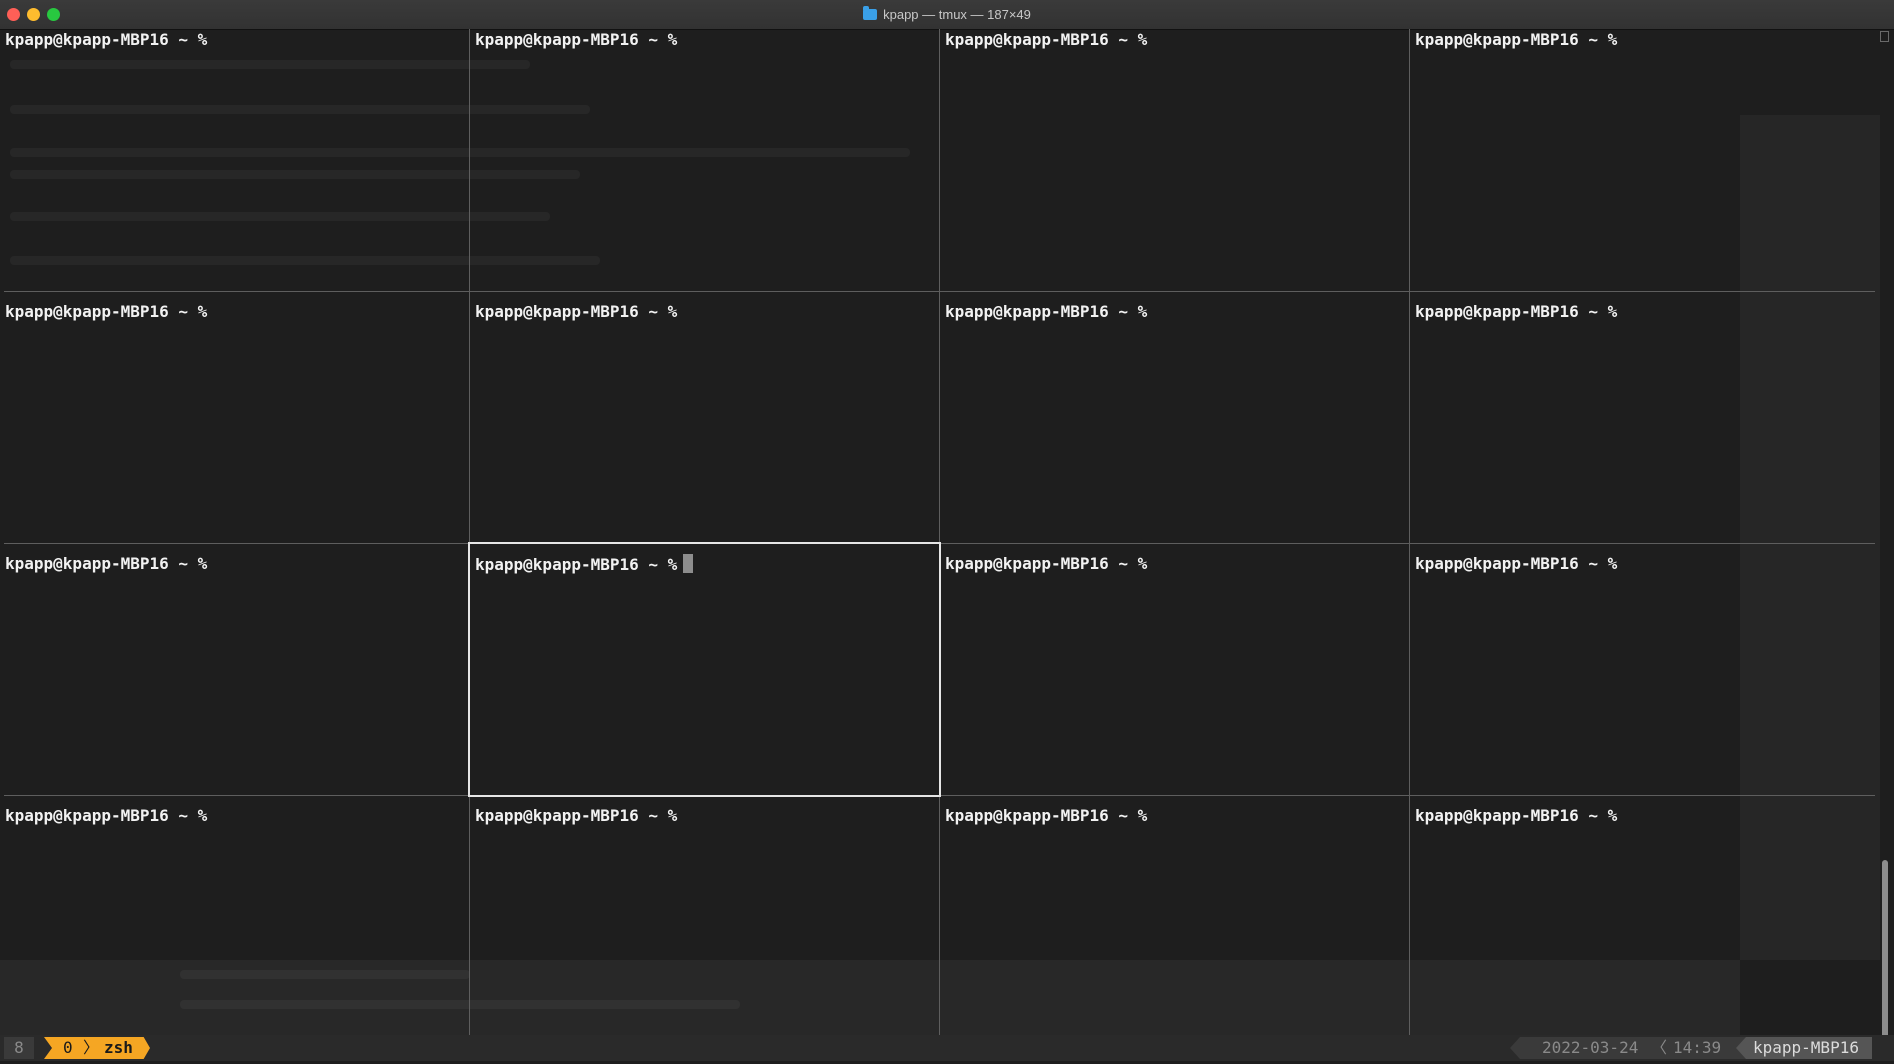 This screenshot has height=1064, width=1894. I want to click on title-container: kpapp — tmux — 187×49, so click(947, 14).